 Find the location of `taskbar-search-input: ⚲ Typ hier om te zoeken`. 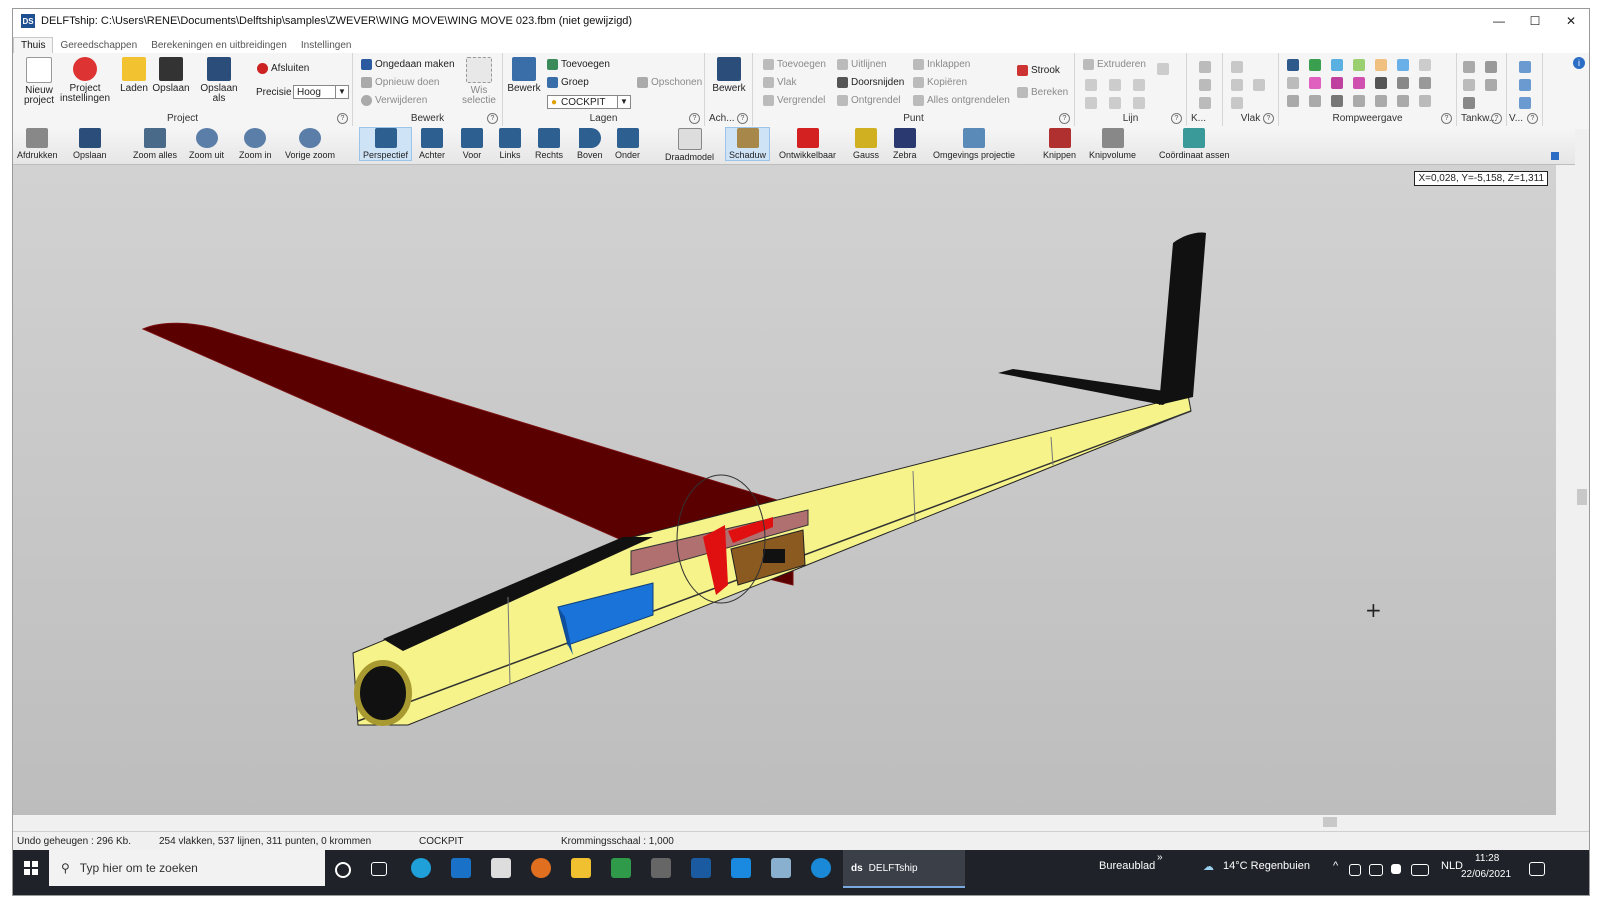

taskbar-search-input: ⚲ Typ hier om te zoeken is located at coordinates (187, 868).